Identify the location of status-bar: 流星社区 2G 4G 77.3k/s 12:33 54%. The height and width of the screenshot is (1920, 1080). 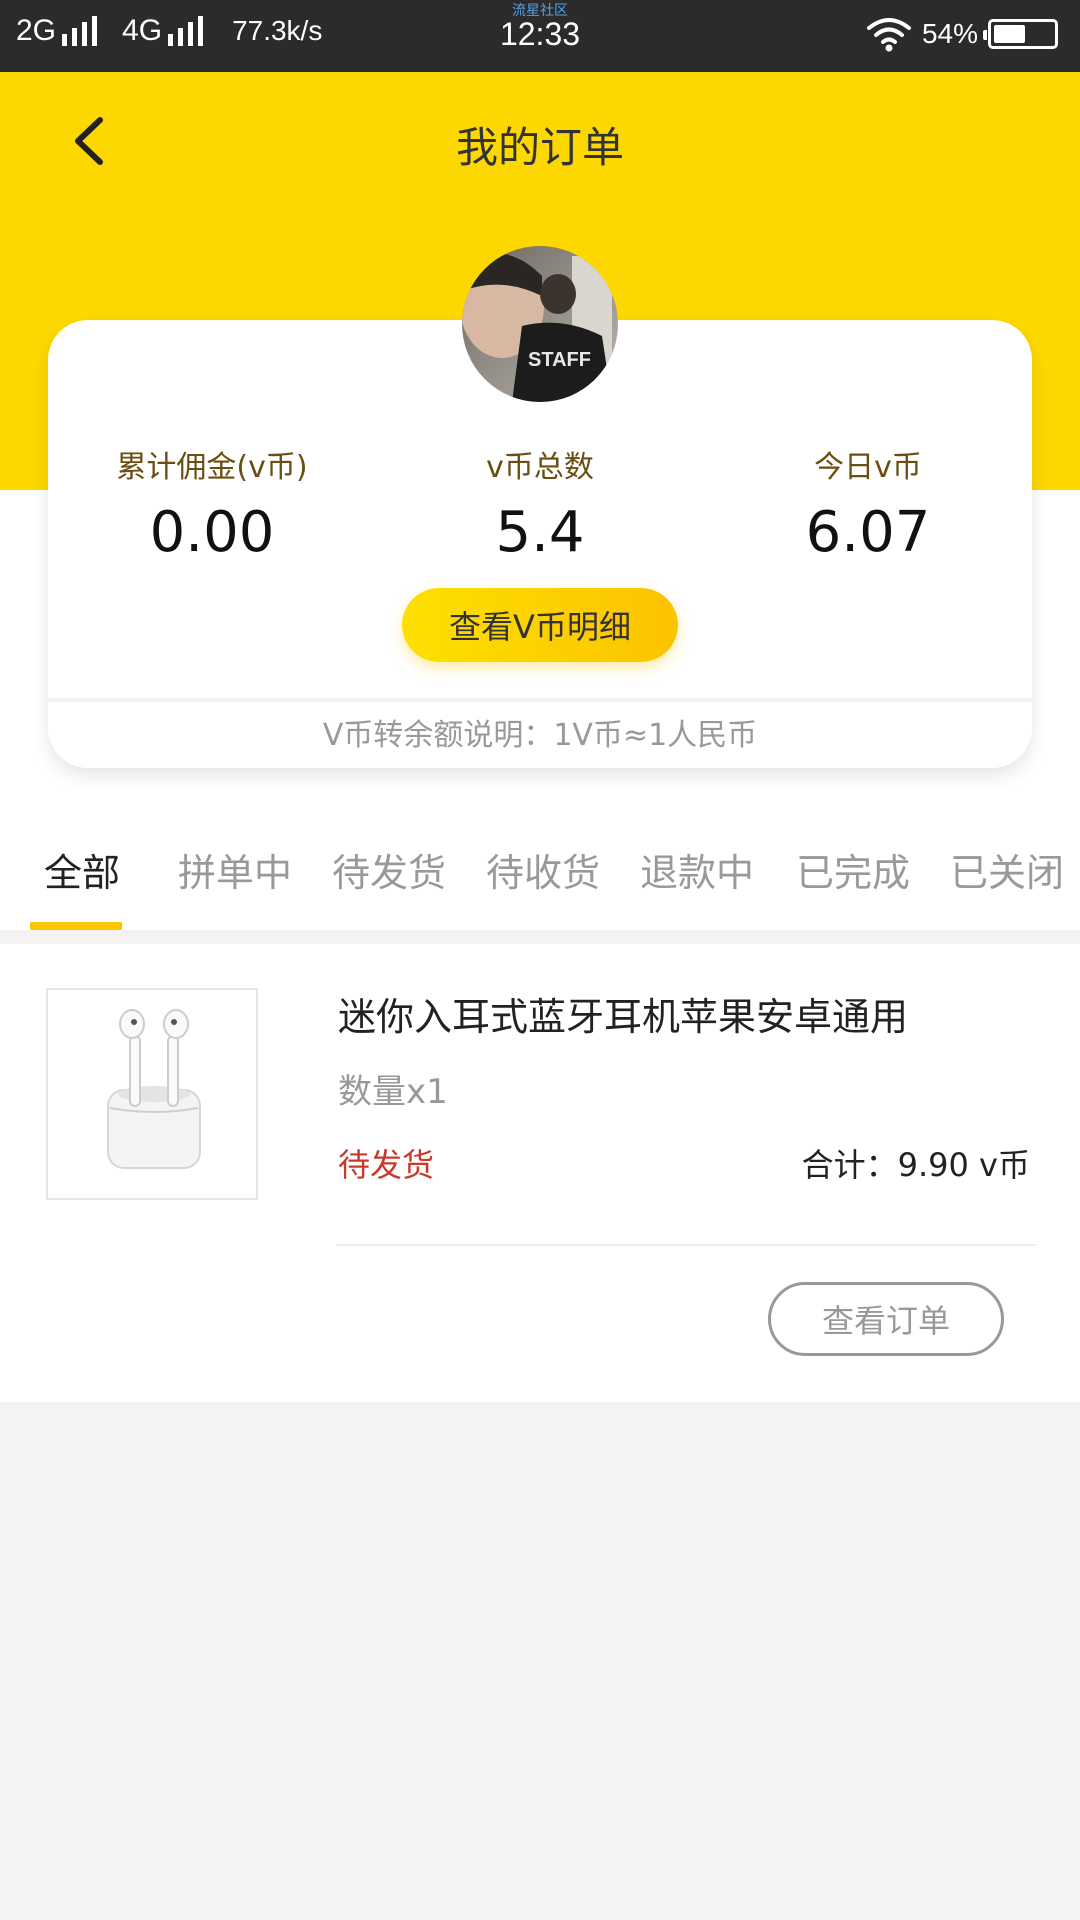
(540, 36).